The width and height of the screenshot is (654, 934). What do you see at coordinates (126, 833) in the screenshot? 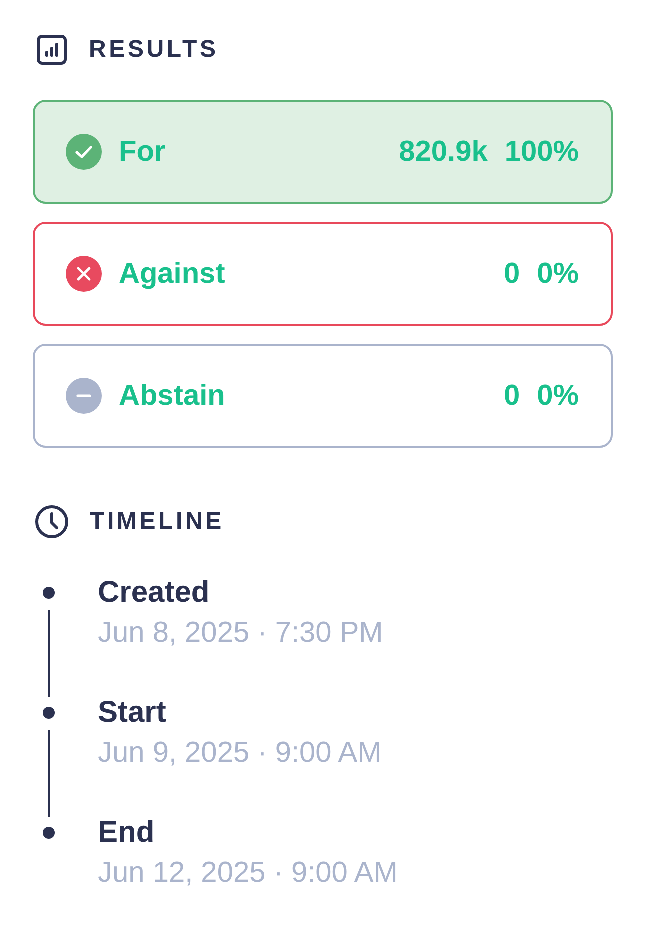
I see `event-title: End` at bounding box center [126, 833].